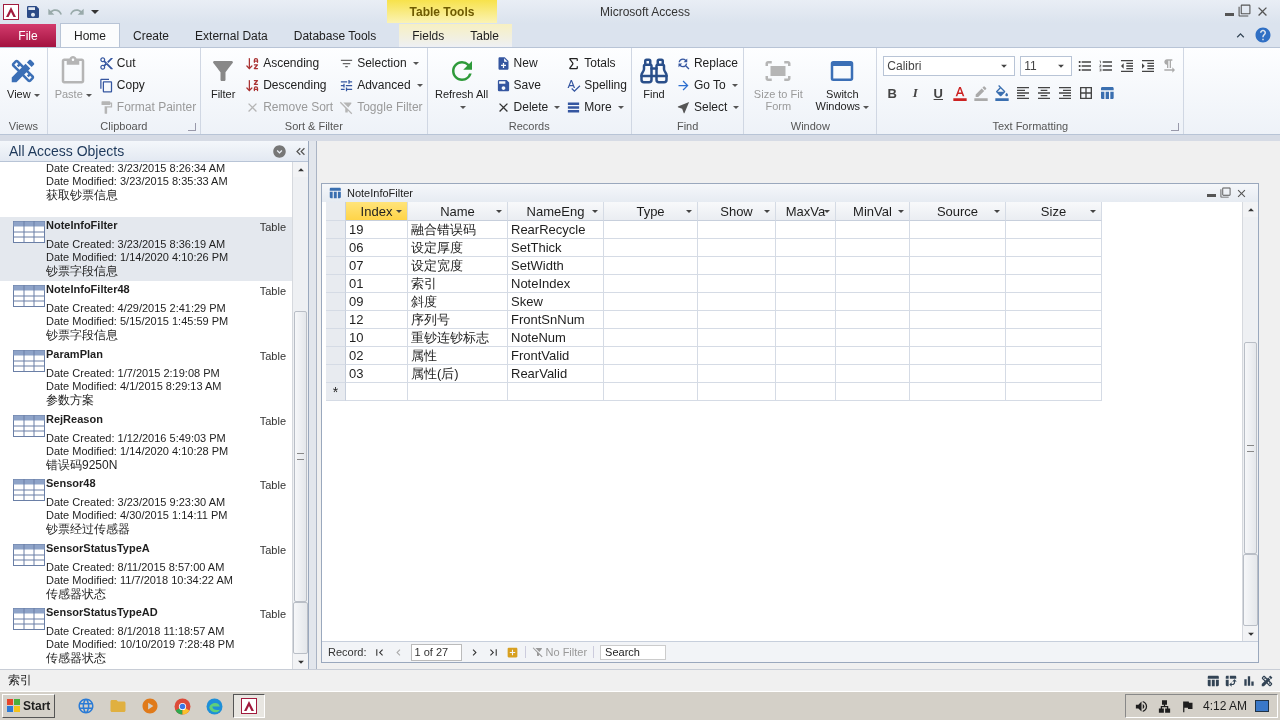 This screenshot has height=720, width=1280. What do you see at coordinates (938, 93) in the screenshot?
I see `style-button: U` at bounding box center [938, 93].